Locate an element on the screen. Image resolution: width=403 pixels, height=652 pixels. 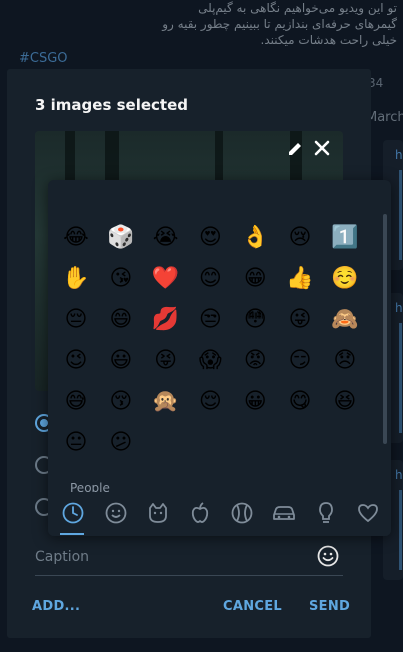
dialog-title: 3 images selected is located at coordinates (112, 105).